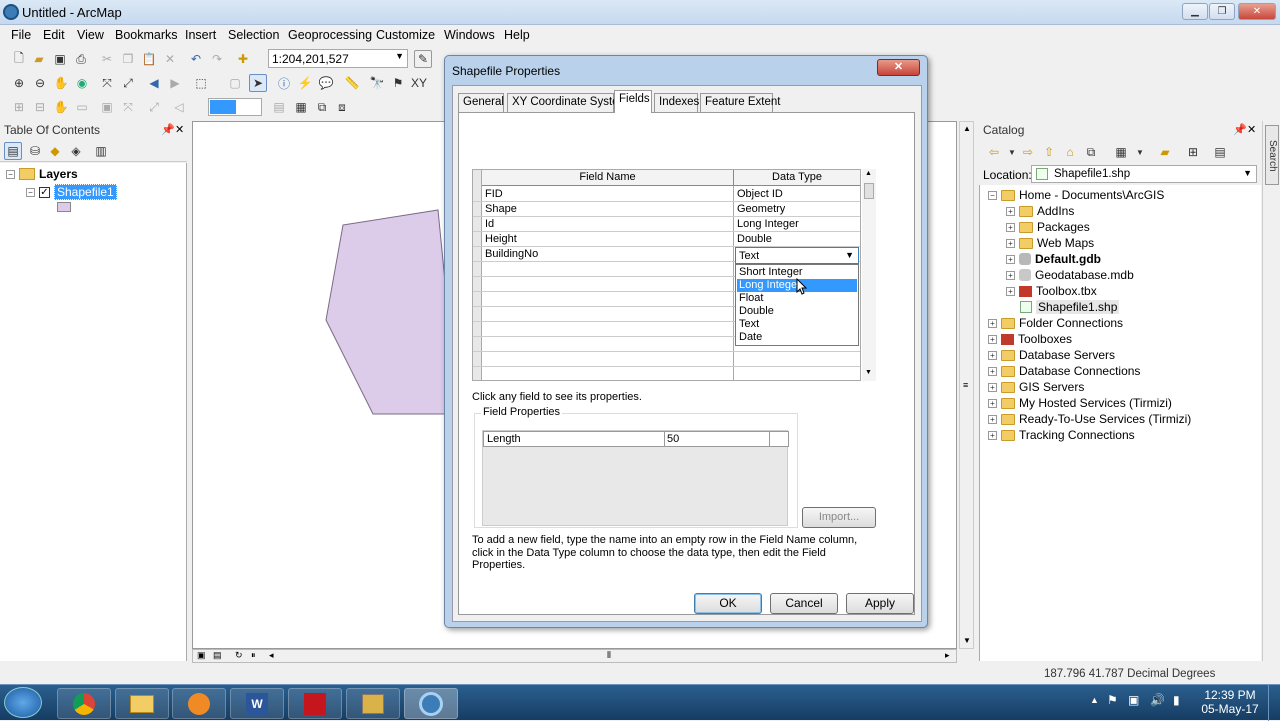  I want to click on list-by-source-icon: ⛁, so click(35, 151).